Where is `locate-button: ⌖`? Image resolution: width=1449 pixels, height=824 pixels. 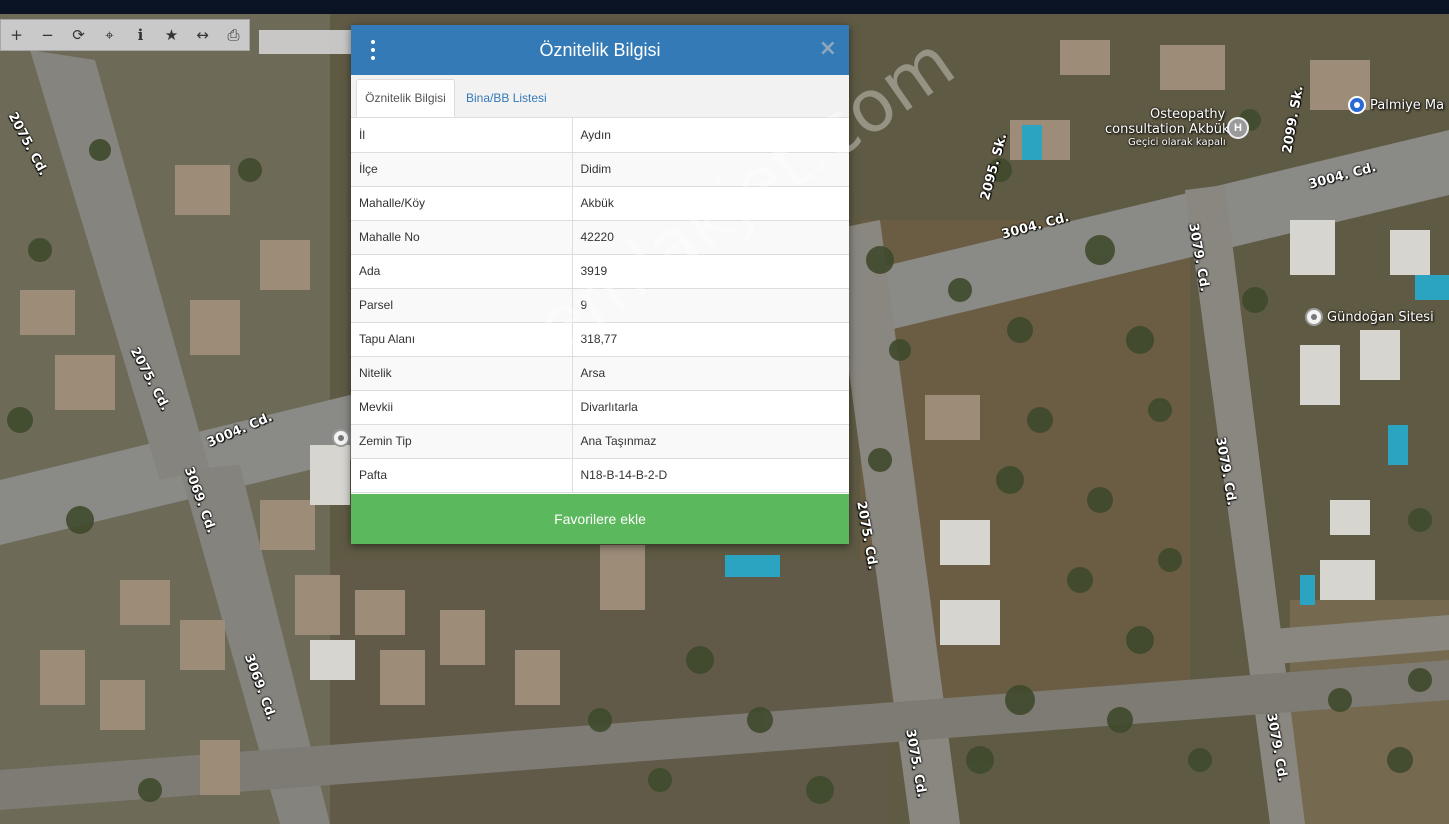
locate-button: ⌖ is located at coordinates (109, 35).